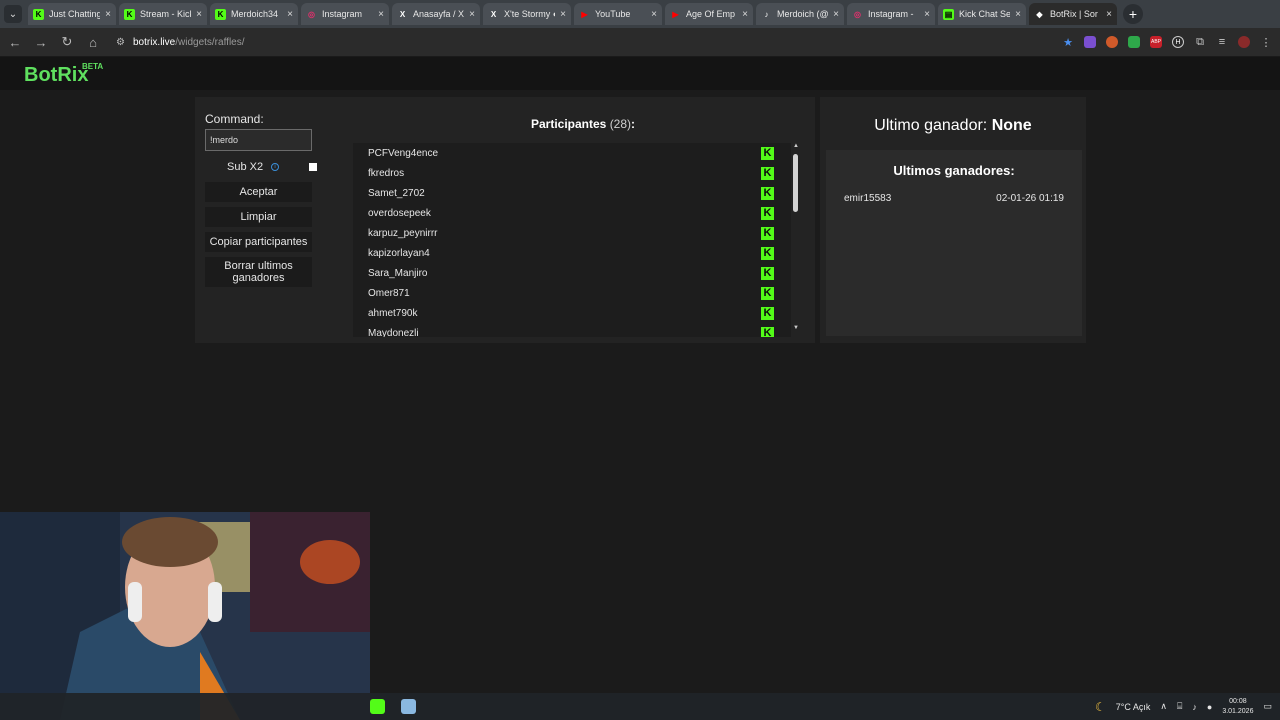 Image resolution: width=1280 pixels, height=720 pixels. What do you see at coordinates (1011, 125) in the screenshot?
I see `last-winner-value: None` at bounding box center [1011, 125].